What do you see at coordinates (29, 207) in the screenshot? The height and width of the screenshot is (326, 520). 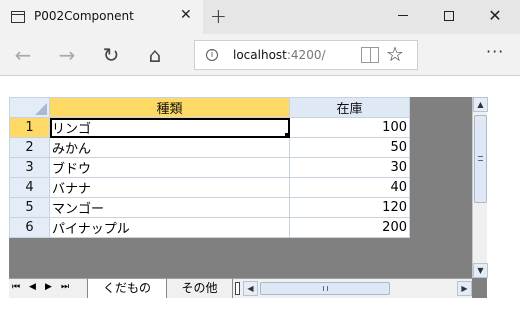 I see `row-header: 5` at bounding box center [29, 207].